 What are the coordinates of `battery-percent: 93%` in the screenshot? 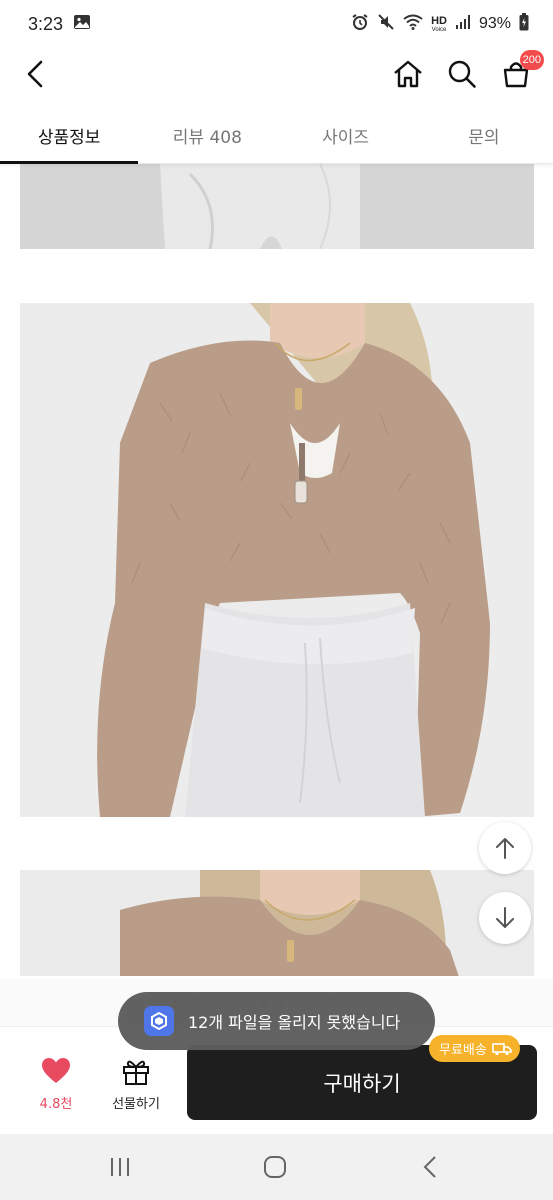 It's located at (494, 23).